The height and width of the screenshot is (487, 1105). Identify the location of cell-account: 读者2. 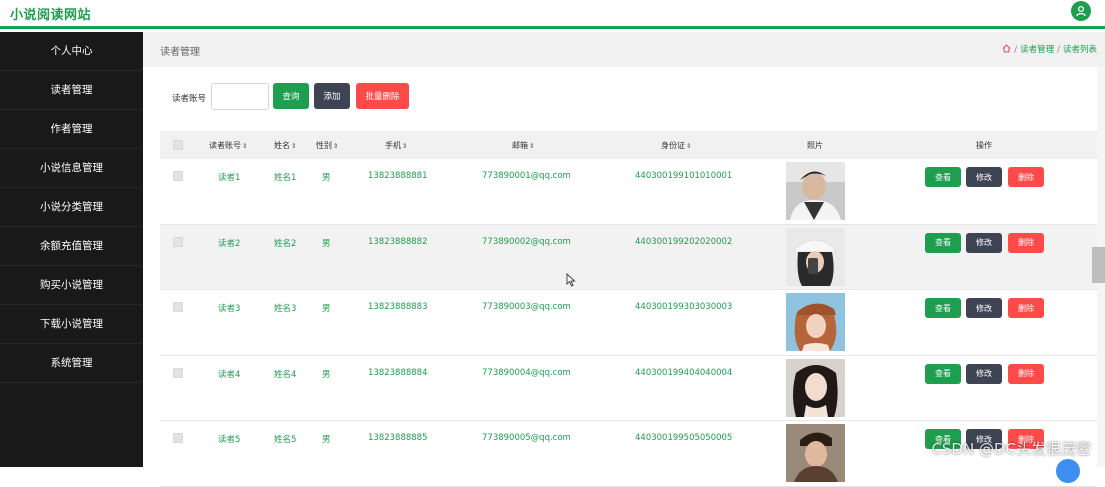
(229, 243).